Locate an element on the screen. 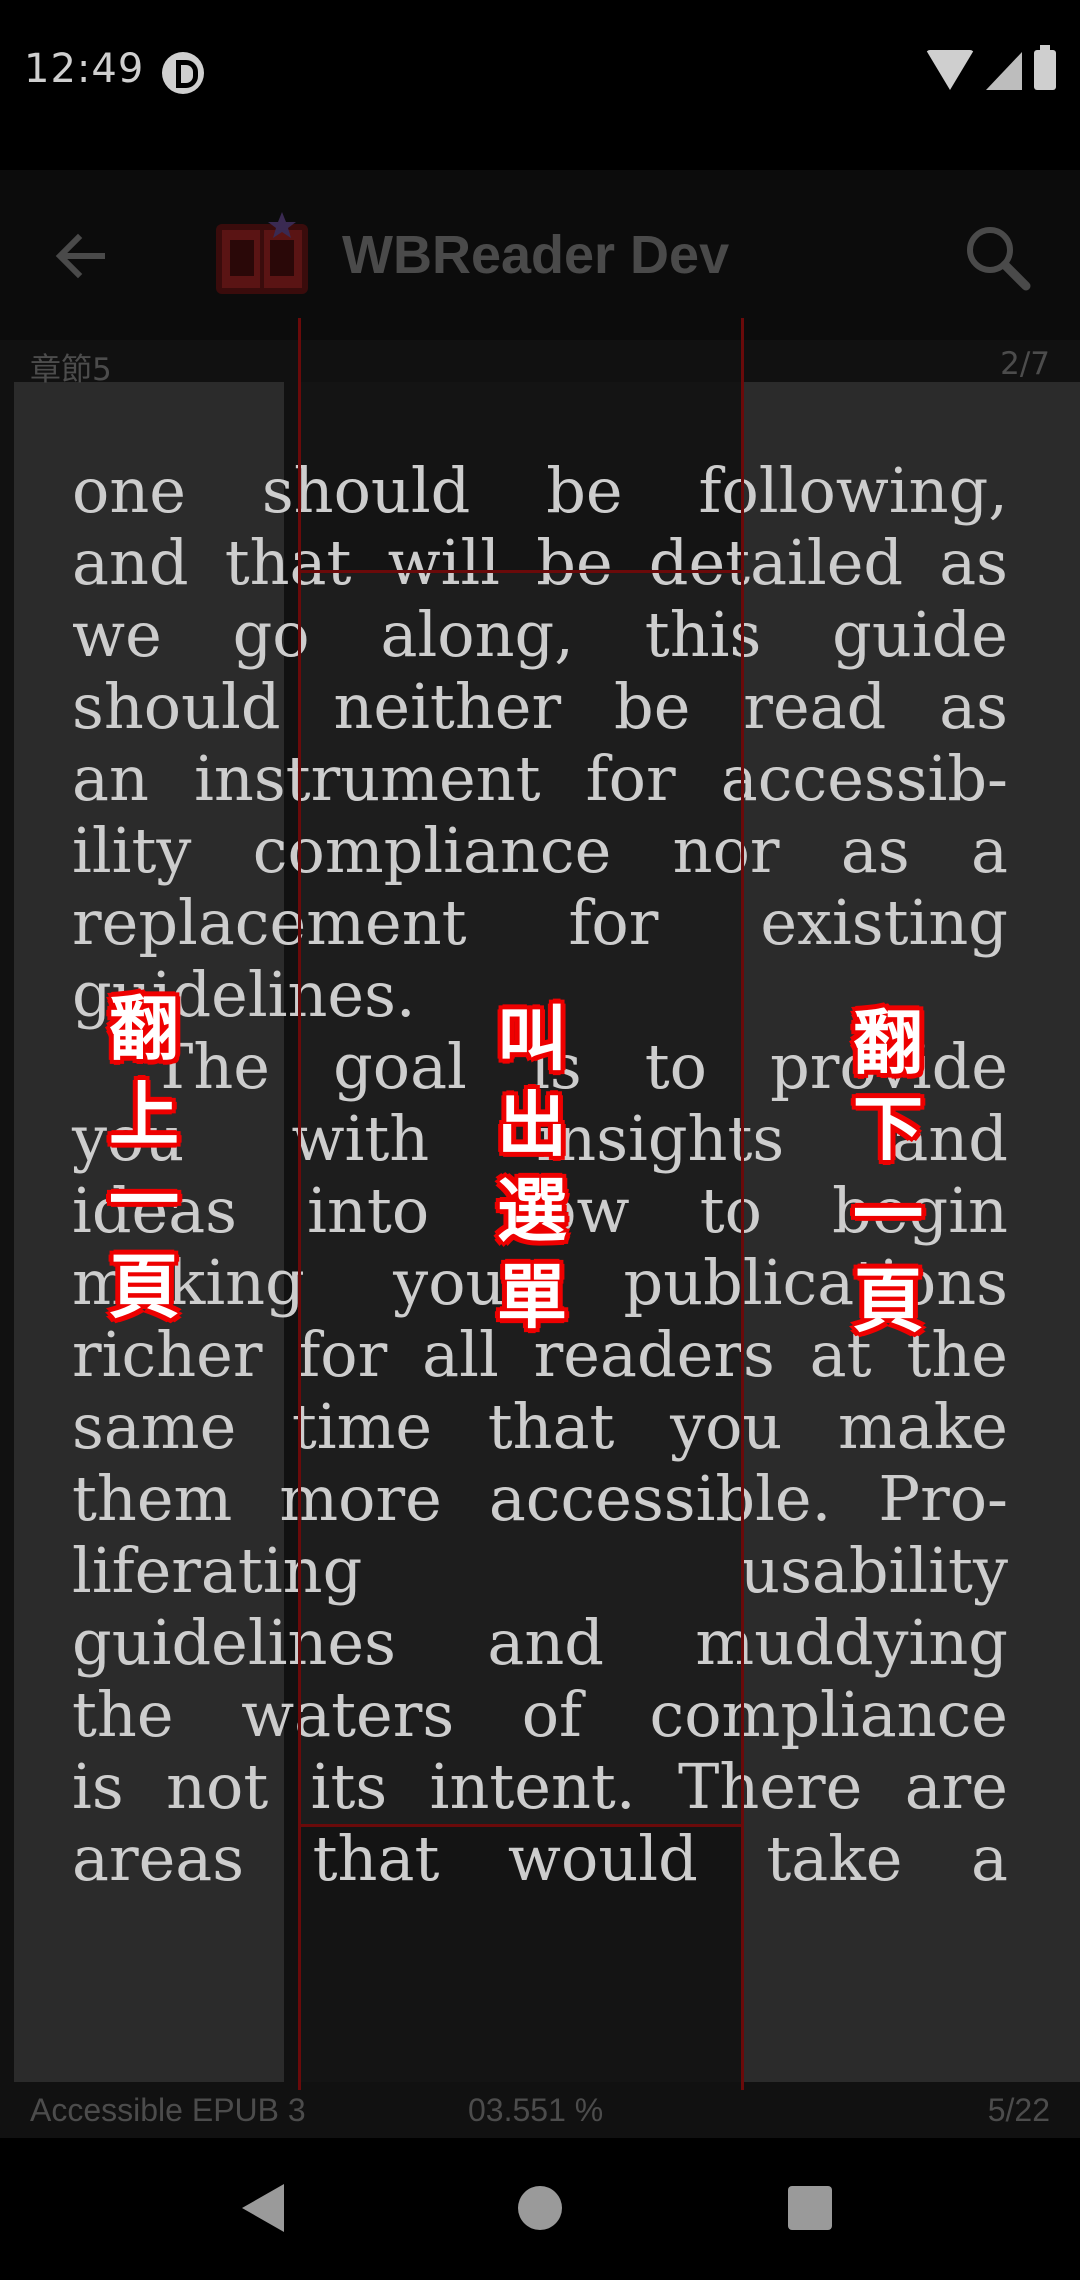 This screenshot has width=1080, height=2280. zone-divider-top is located at coordinates (521, 571).